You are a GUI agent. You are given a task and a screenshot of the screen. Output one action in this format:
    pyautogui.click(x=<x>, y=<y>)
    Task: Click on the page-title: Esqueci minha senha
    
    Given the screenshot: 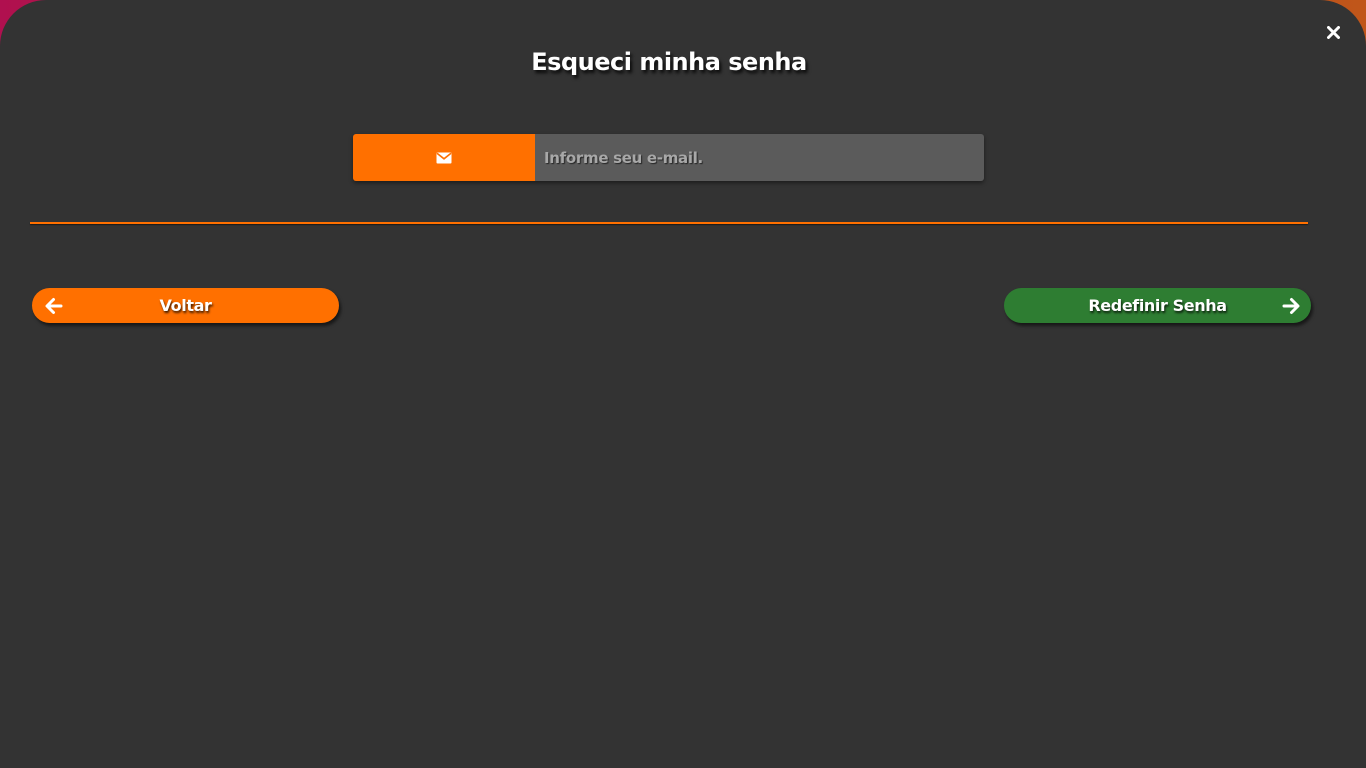 What is the action you would take?
    pyautogui.click(x=669, y=62)
    